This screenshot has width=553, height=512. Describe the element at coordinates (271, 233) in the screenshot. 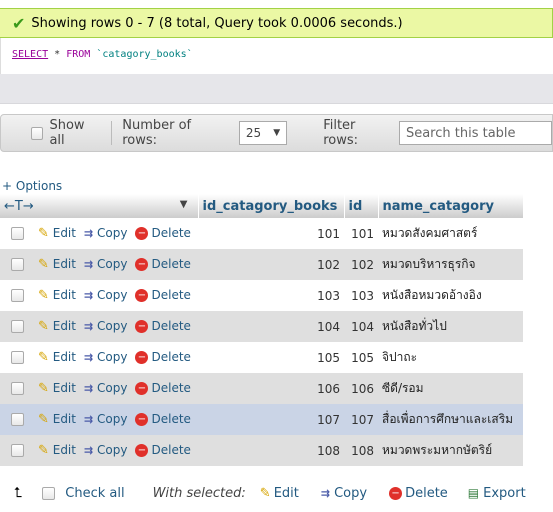

I see `cell-id-catagory-books: 101` at that location.